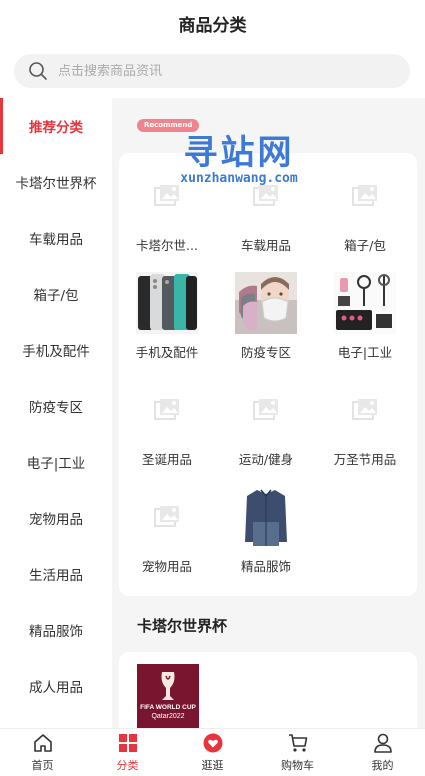  I want to click on grid-item-label: 防疫专区, so click(265, 352).